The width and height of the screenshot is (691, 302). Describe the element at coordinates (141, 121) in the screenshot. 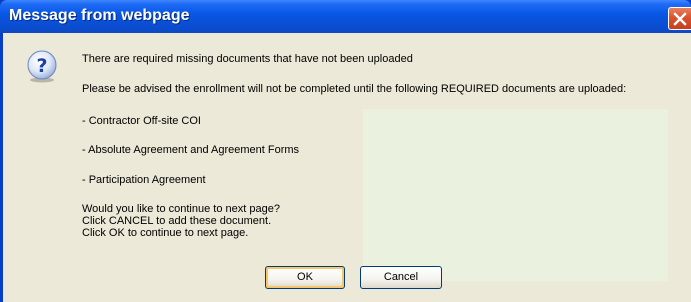

I see `document-item-1: - Contractor Off-site COI` at that location.